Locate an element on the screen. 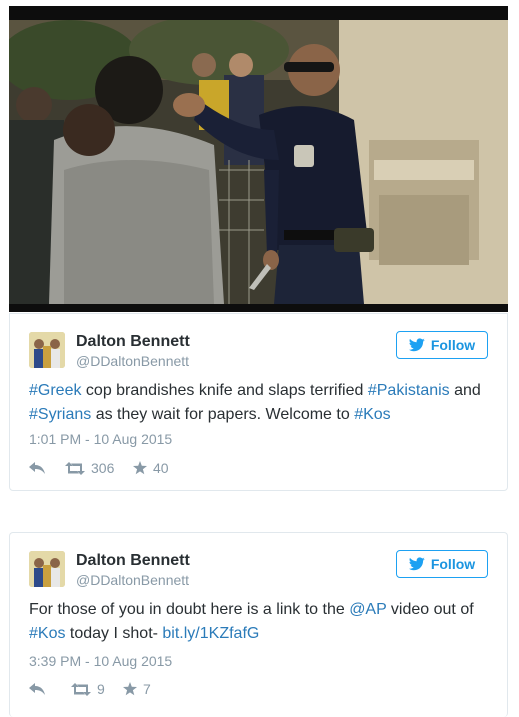  like-count: 7 is located at coordinates (147, 689).